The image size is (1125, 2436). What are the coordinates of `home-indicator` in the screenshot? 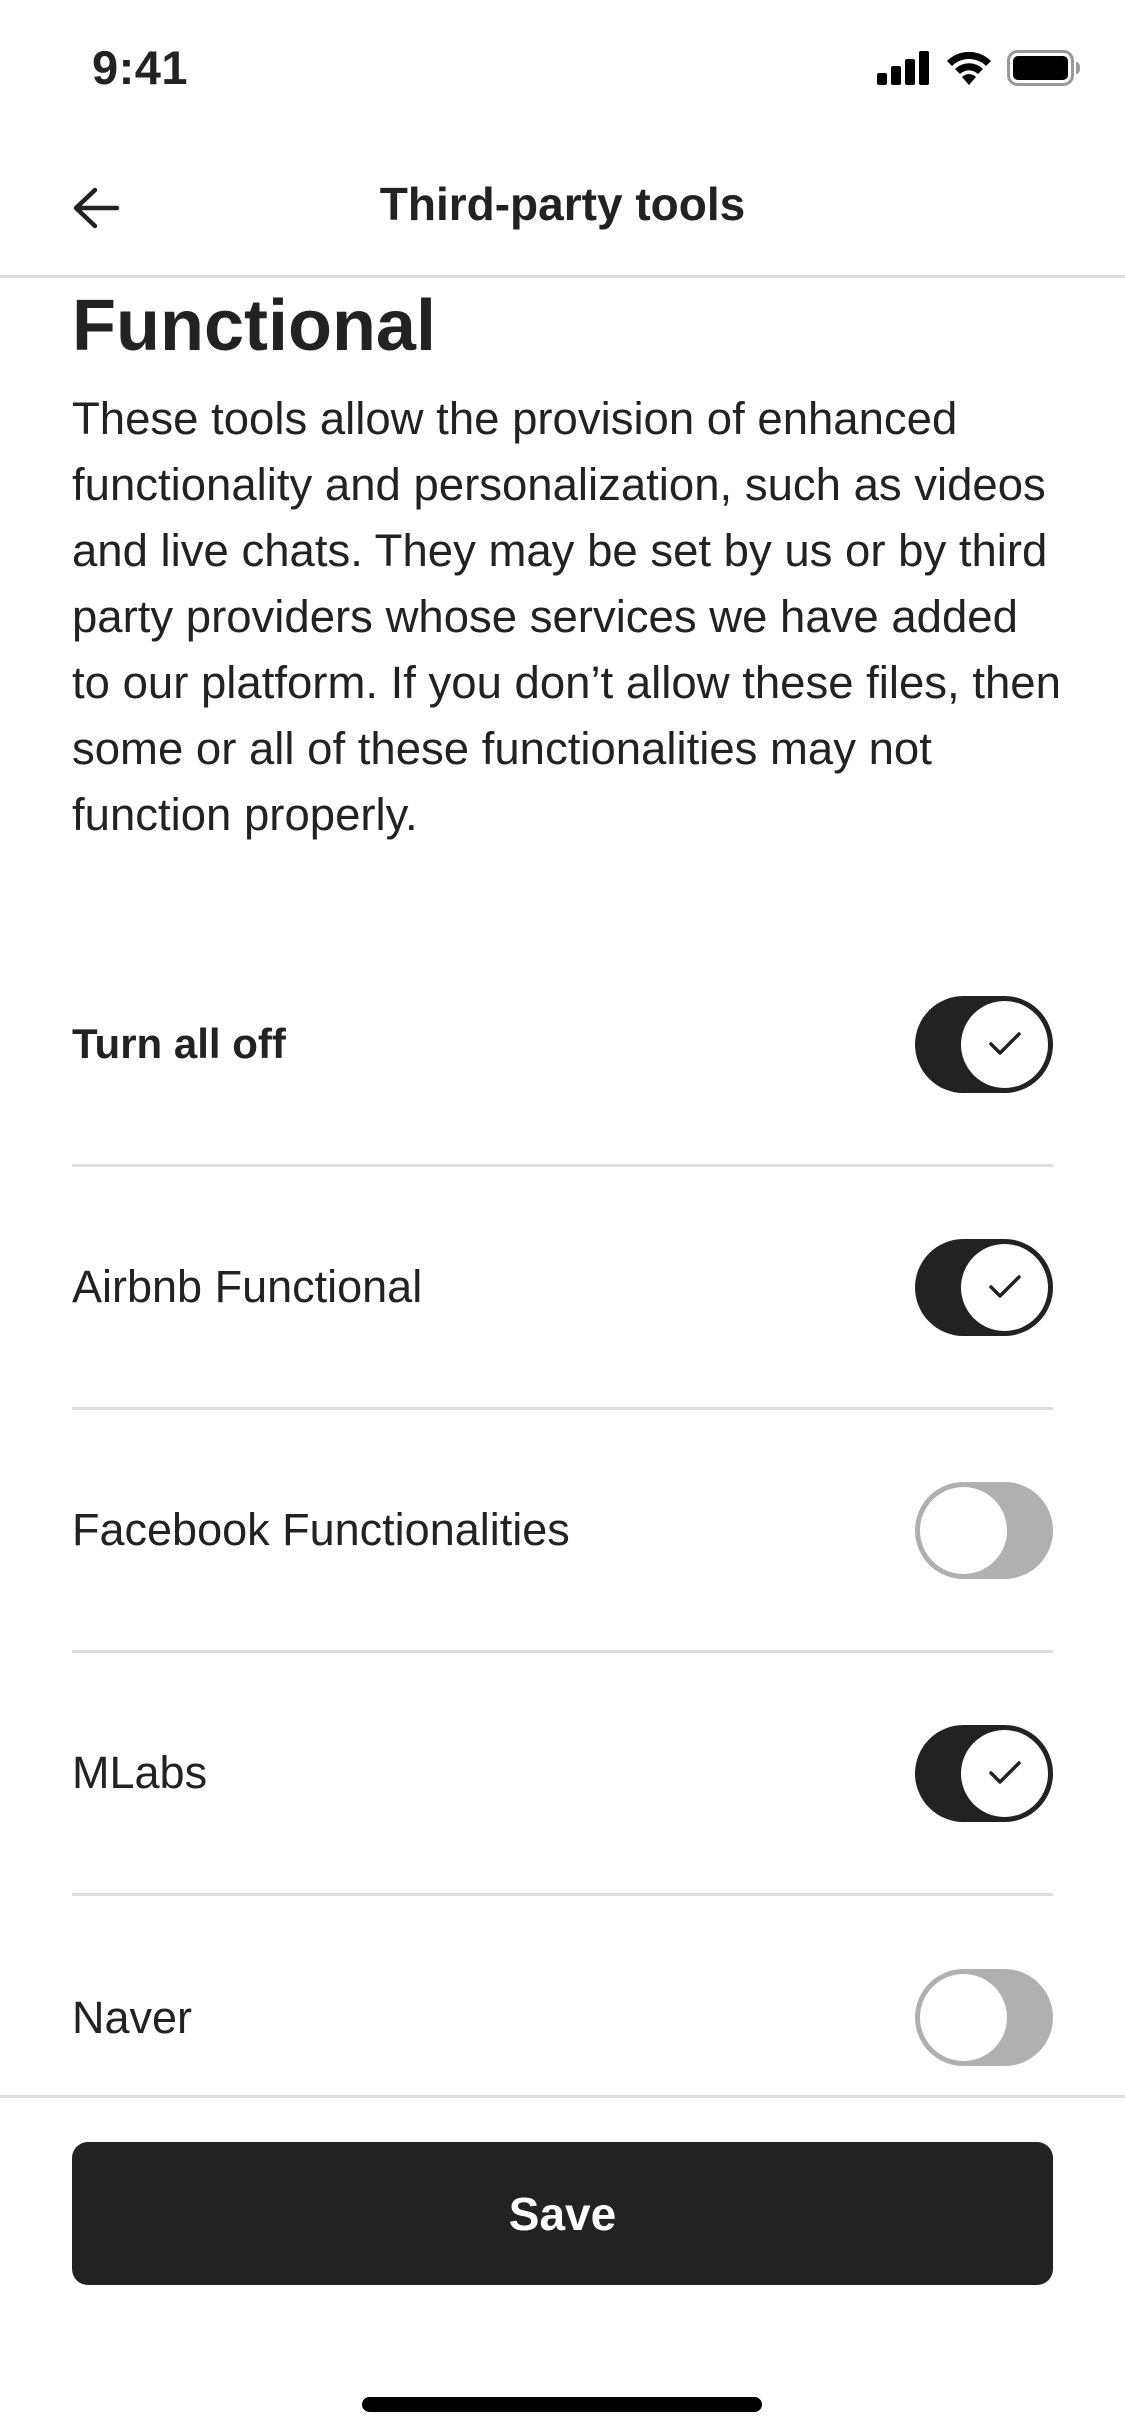 It's located at (562, 2404).